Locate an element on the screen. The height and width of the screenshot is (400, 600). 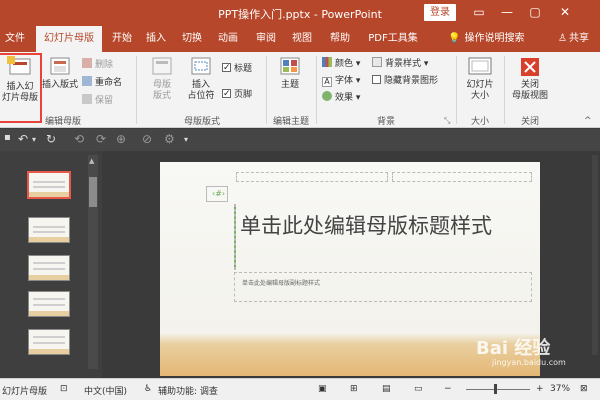
group-label-edit-theme: 编辑主题 is located at coordinates (290, 122).